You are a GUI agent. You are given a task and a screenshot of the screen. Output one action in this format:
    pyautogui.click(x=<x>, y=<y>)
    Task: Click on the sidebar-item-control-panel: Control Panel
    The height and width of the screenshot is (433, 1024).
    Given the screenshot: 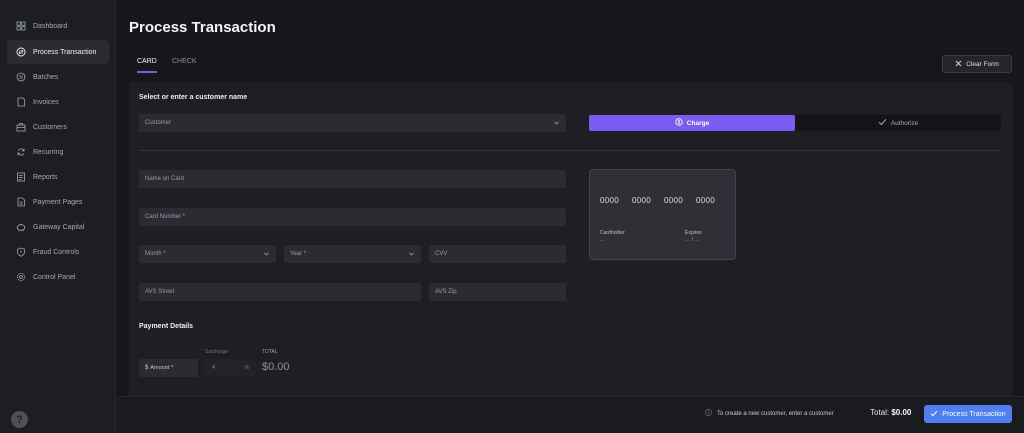 What is the action you would take?
    pyautogui.click(x=58, y=277)
    